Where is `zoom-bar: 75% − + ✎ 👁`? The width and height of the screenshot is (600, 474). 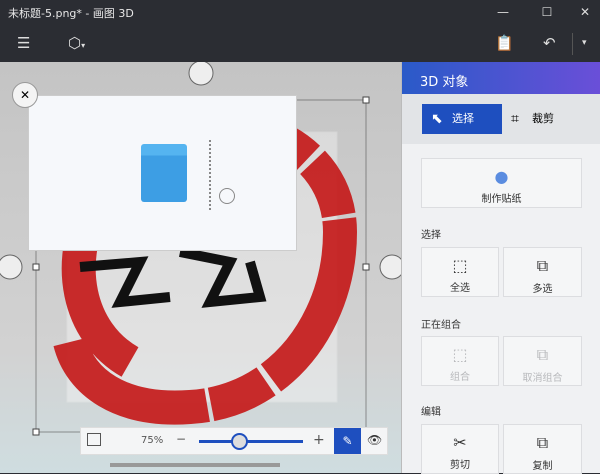 zoom-bar: 75% − + ✎ 👁 is located at coordinates (234, 441).